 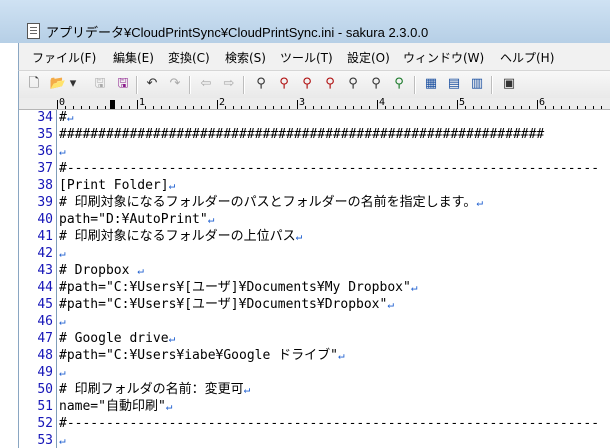 What do you see at coordinates (431, 84) in the screenshot?
I see `compare-icon: ▦` at bounding box center [431, 84].